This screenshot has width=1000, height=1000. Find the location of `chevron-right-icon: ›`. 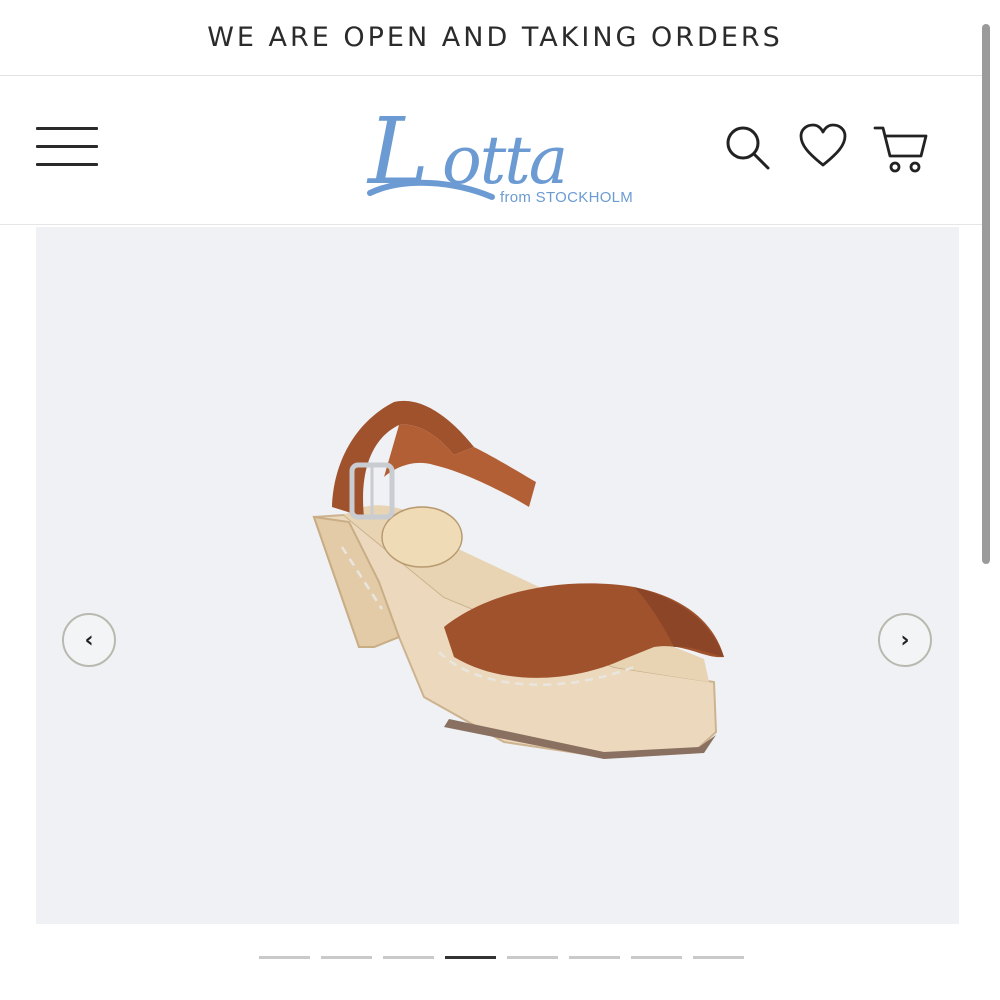

chevron-right-icon: › is located at coordinates (905, 640).